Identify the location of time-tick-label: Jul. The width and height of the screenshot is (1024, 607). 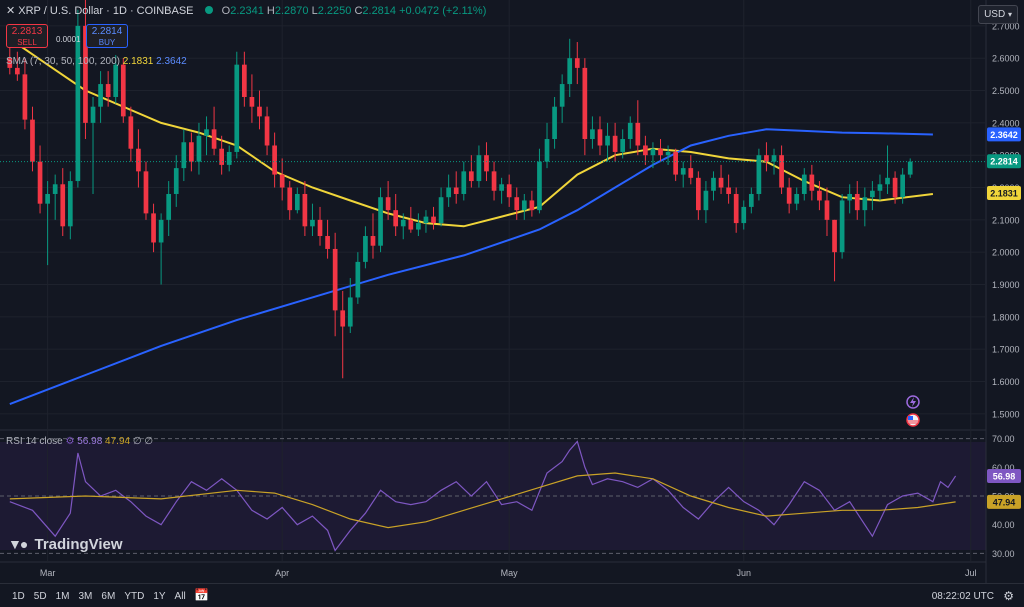
(971, 573).